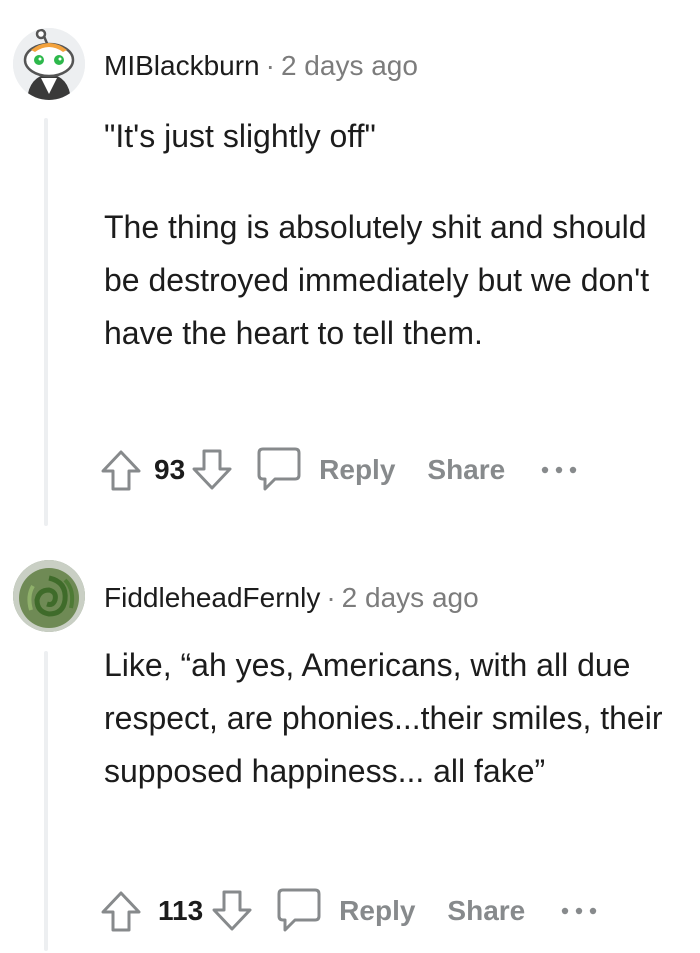 The width and height of the screenshot is (700, 953). What do you see at coordinates (261, 66) in the screenshot?
I see `comment-meta: MIBlackburn · 2 days ago` at bounding box center [261, 66].